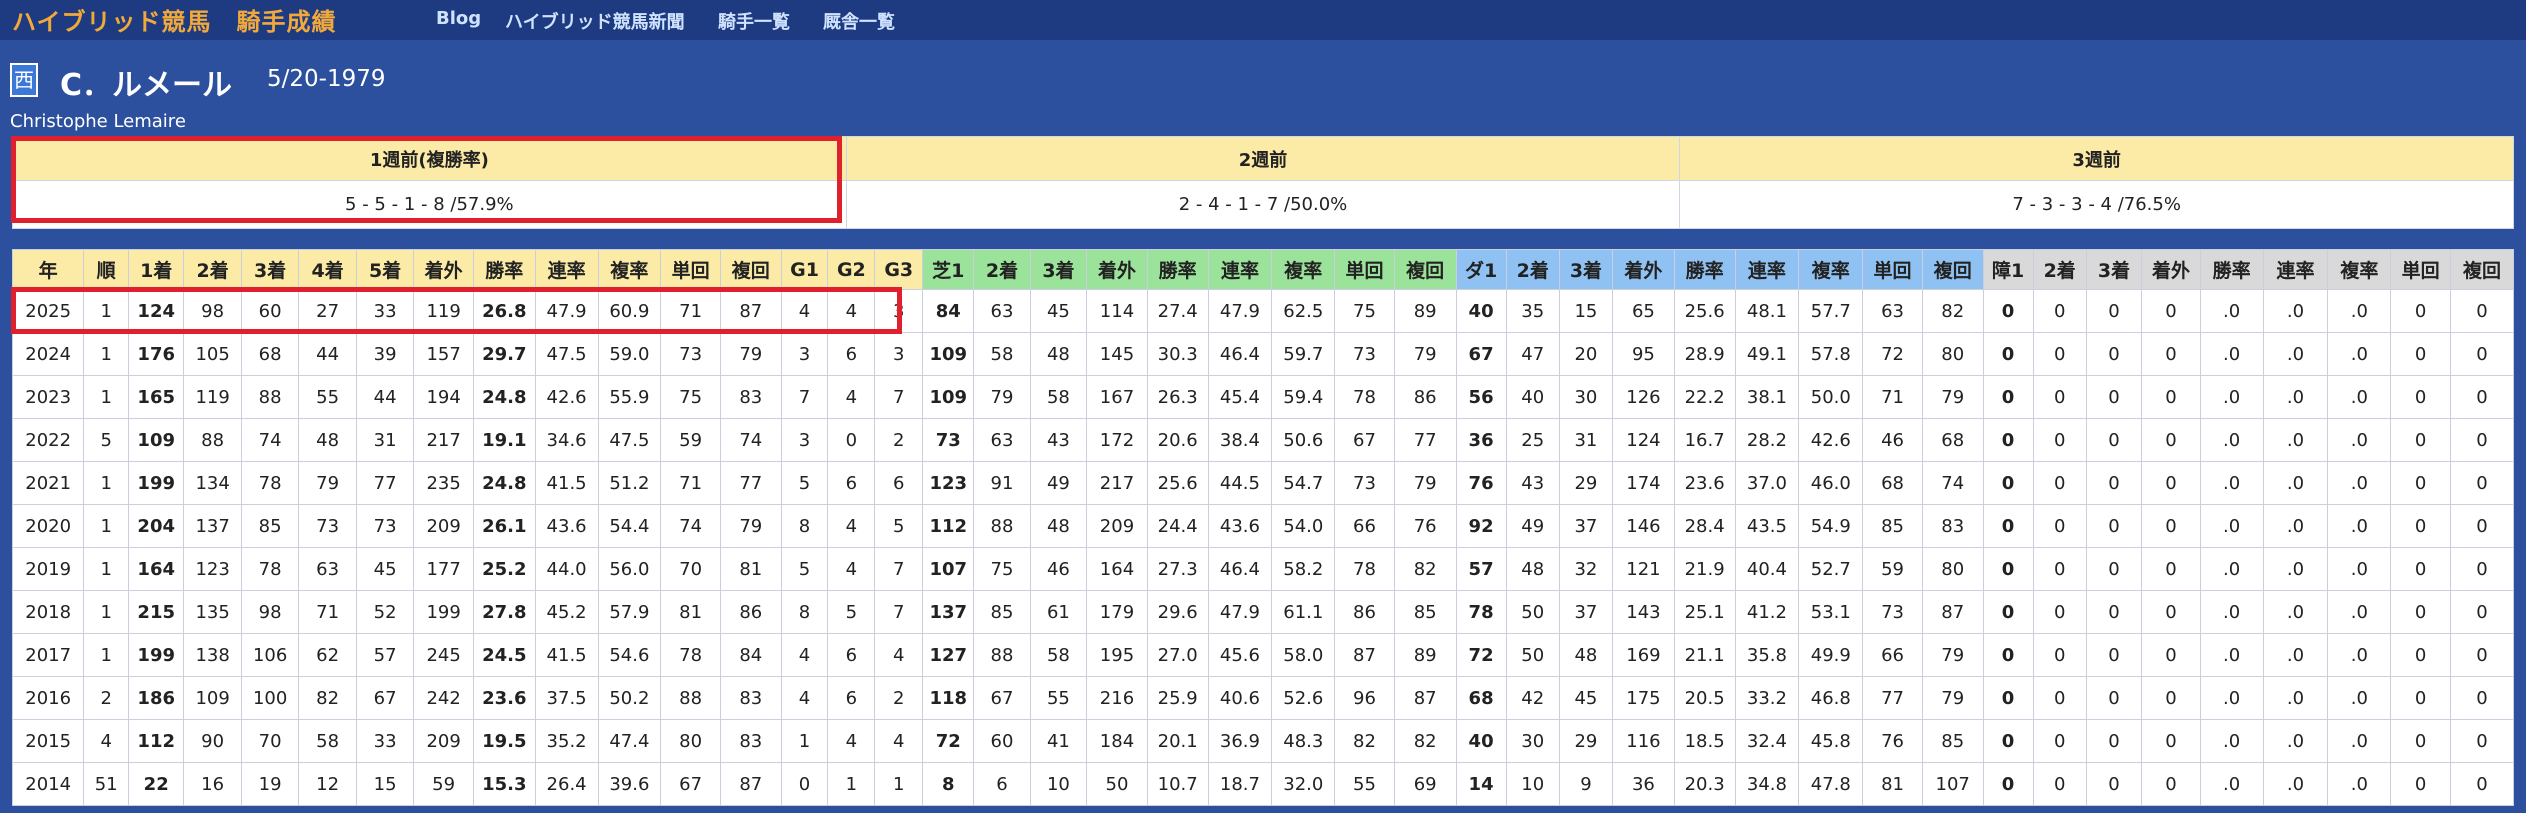  I want to click on stat-cell: 39.6, so click(629, 784).